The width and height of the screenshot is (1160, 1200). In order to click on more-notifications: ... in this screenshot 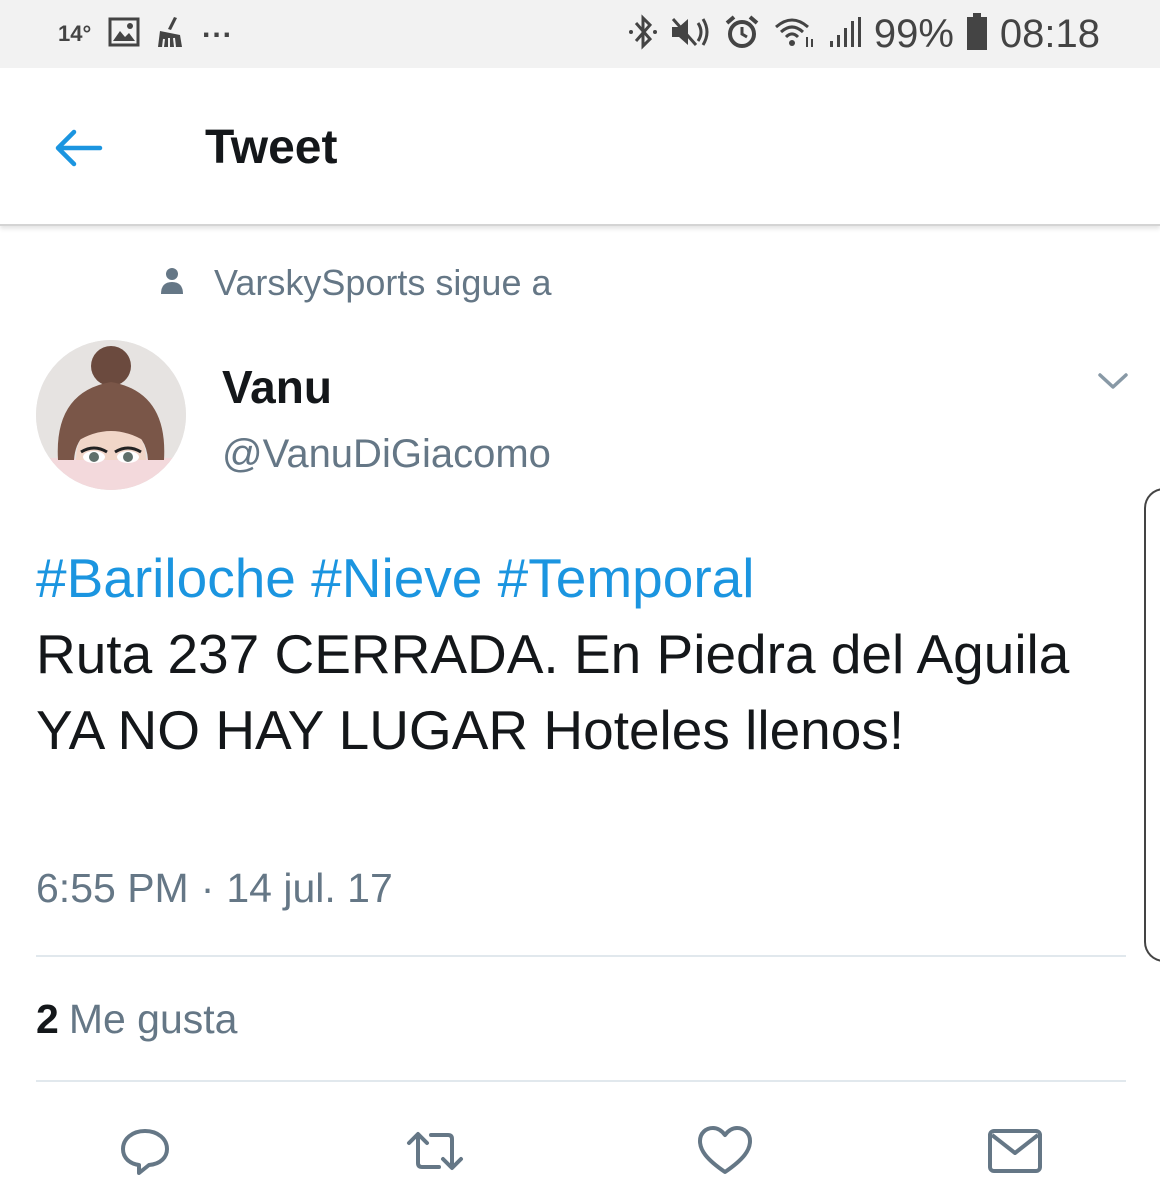, I will do `click(218, 27)`.